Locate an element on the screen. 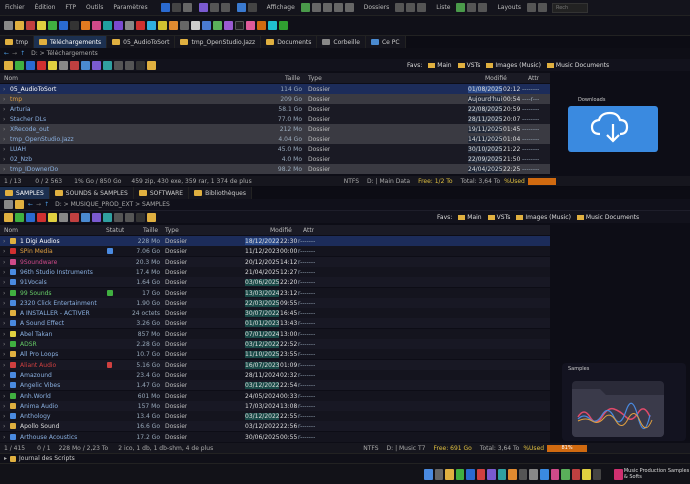  terminal-icon is located at coordinates (140, 65).